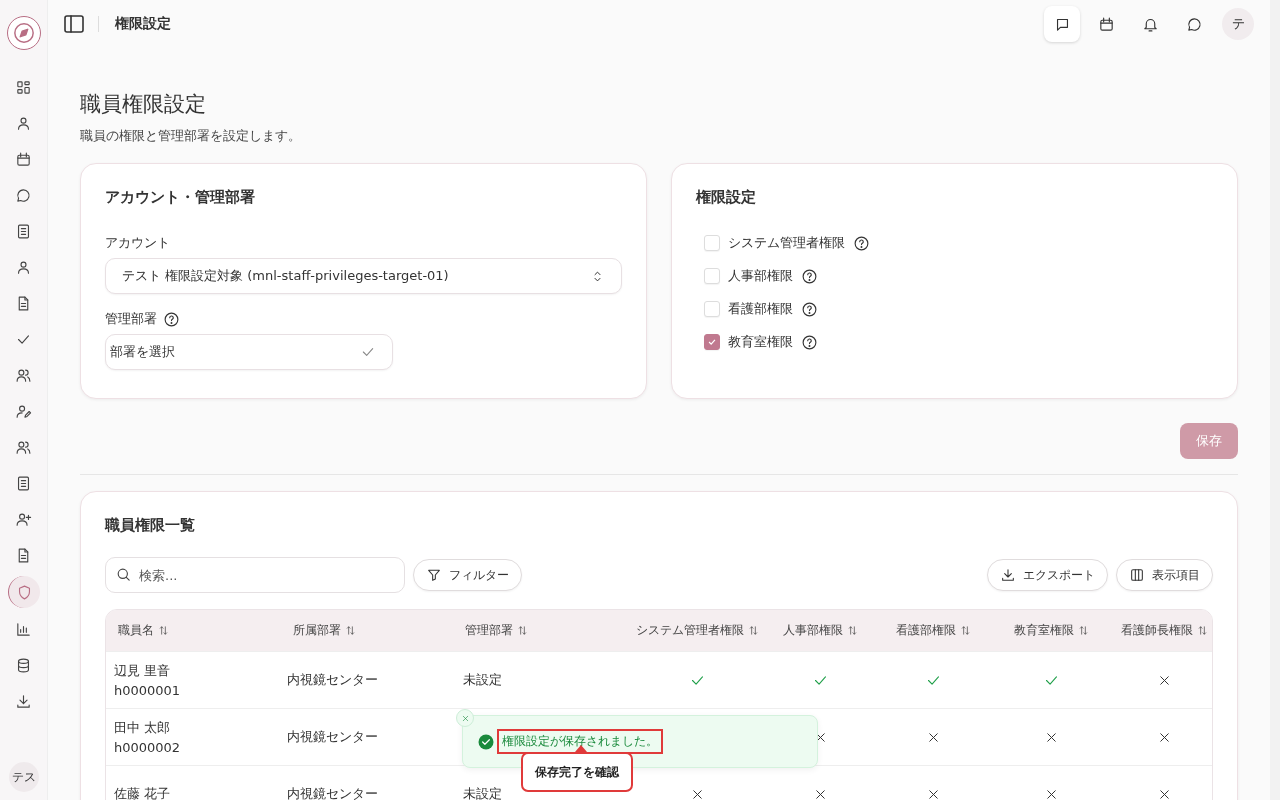 The height and width of the screenshot is (800, 1280). Describe the element at coordinates (191, 136) in the screenshot. I see `page-description: 職員の権限と管理部署を設定します。` at that location.